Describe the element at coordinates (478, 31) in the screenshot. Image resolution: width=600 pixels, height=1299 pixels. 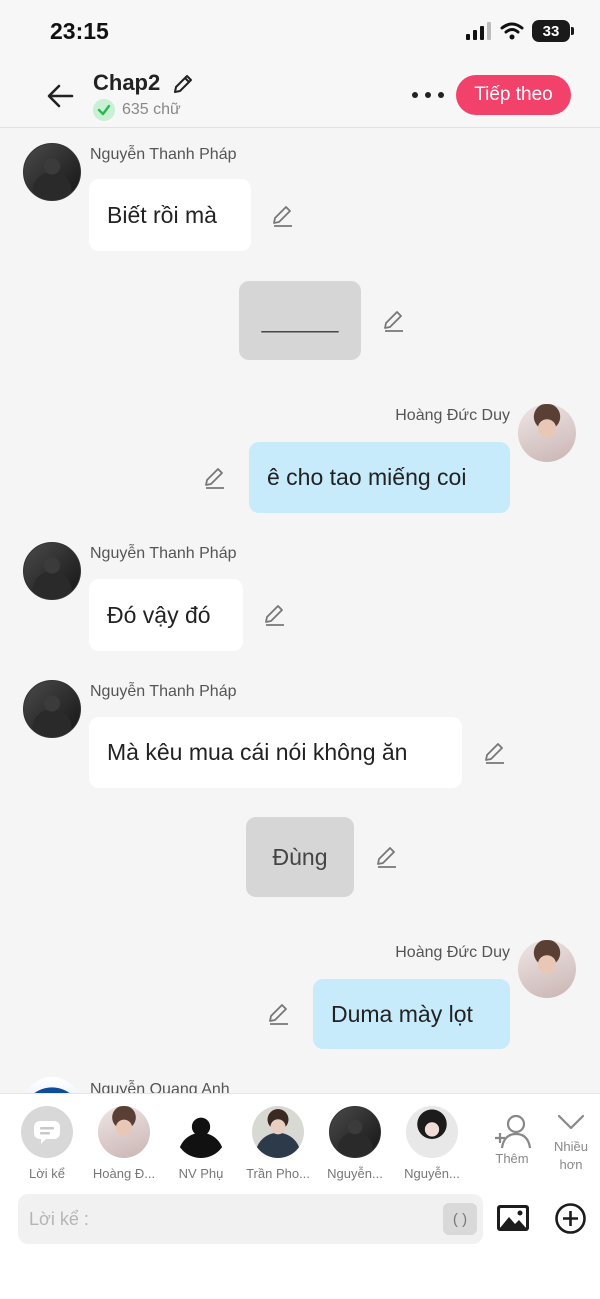
I see `signal-icon` at that location.